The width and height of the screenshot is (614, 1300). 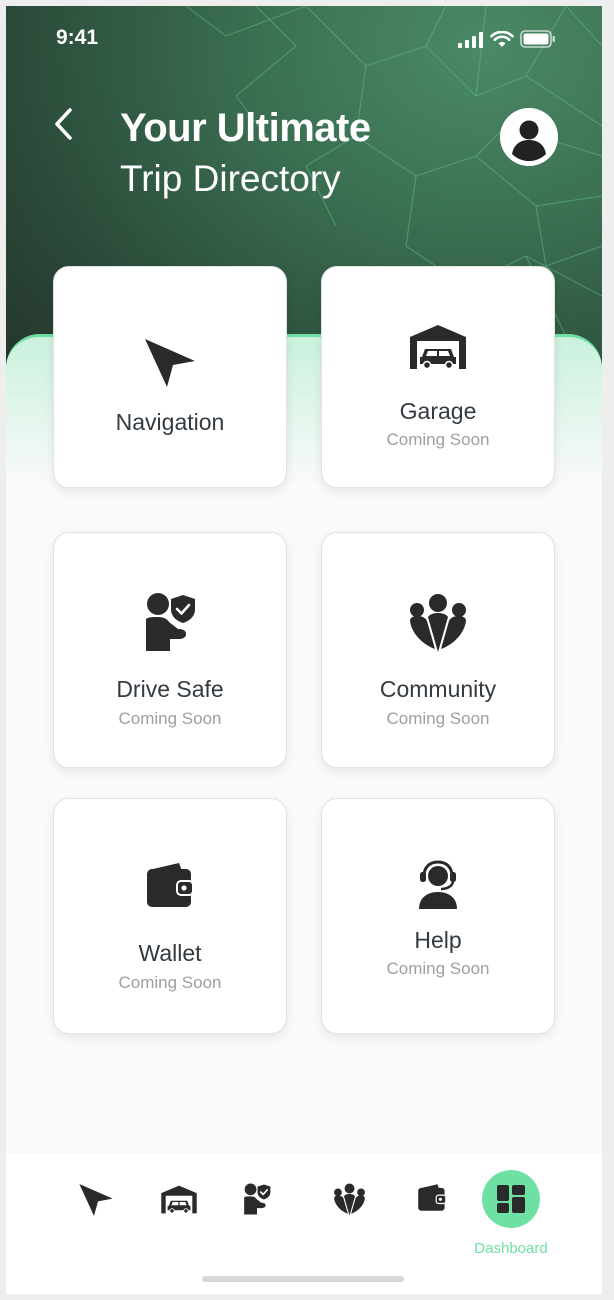 I want to click on user-icon, so click(x=529, y=137).